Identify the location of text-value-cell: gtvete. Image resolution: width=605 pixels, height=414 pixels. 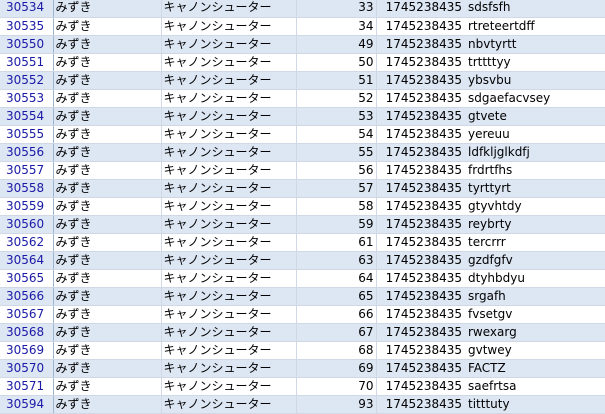
(535, 116).